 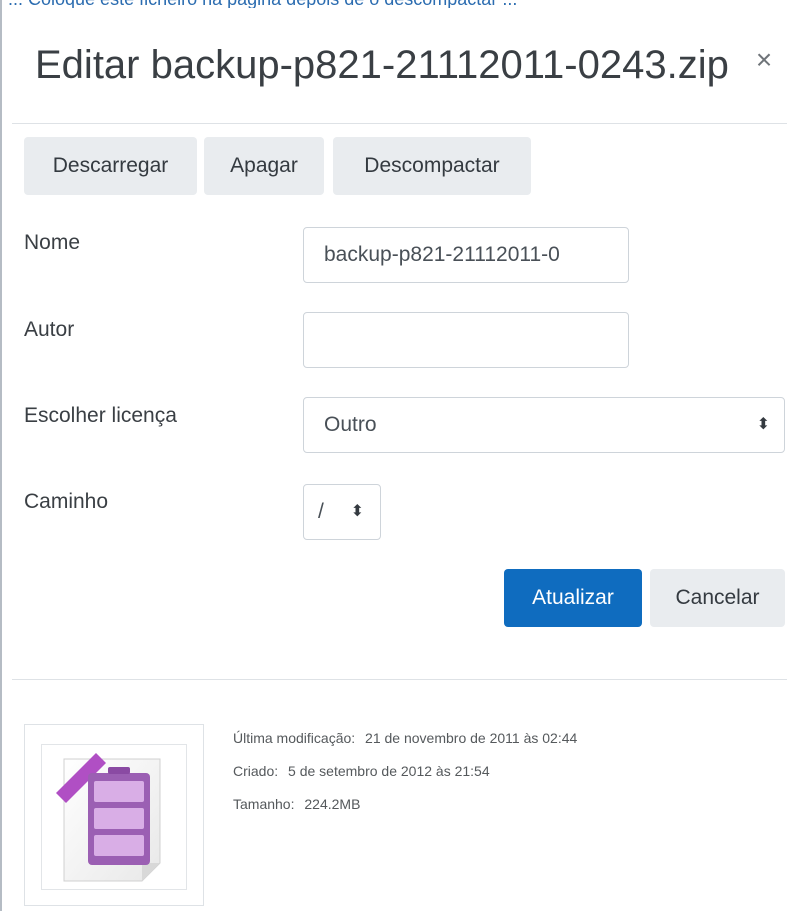 I want to click on name-input: backup-p821-21112011-0, so click(x=466, y=255).